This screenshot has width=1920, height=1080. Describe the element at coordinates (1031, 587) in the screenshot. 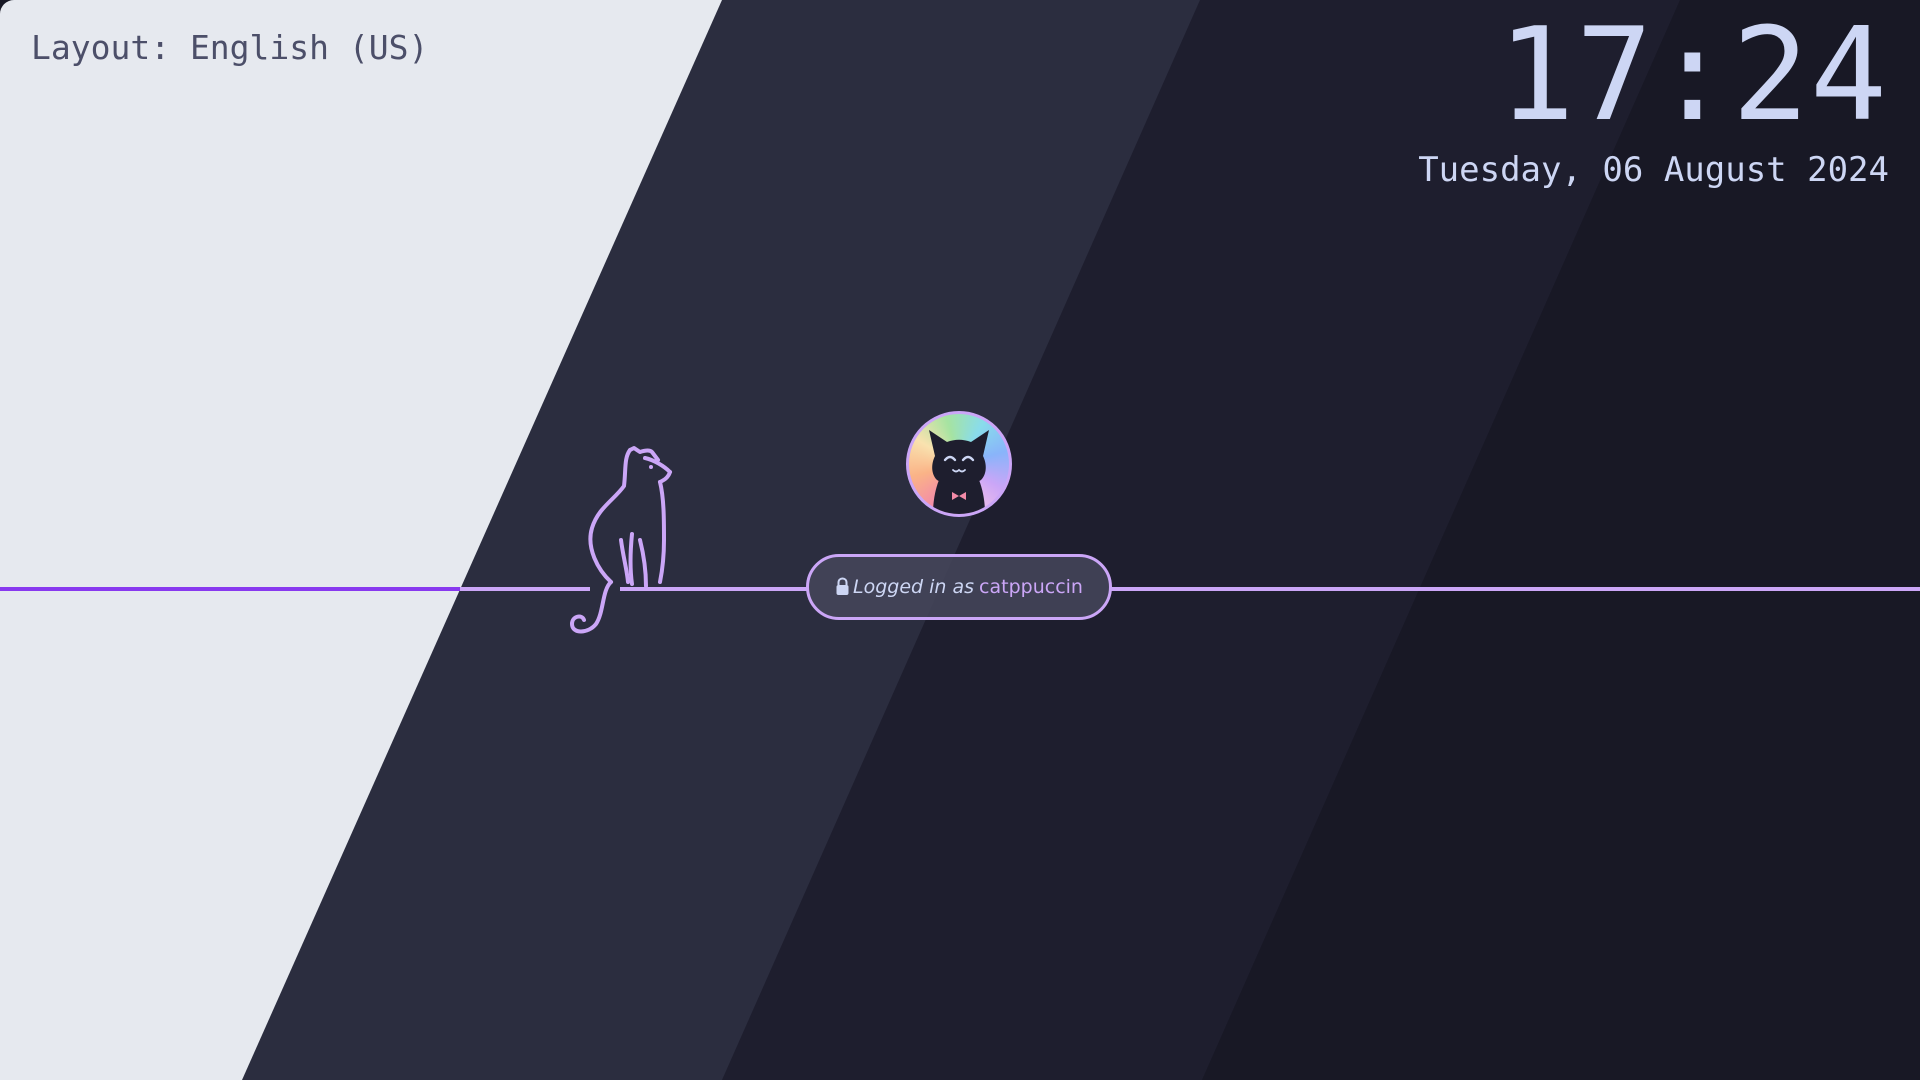

I see `login-username: catppuccin` at that location.